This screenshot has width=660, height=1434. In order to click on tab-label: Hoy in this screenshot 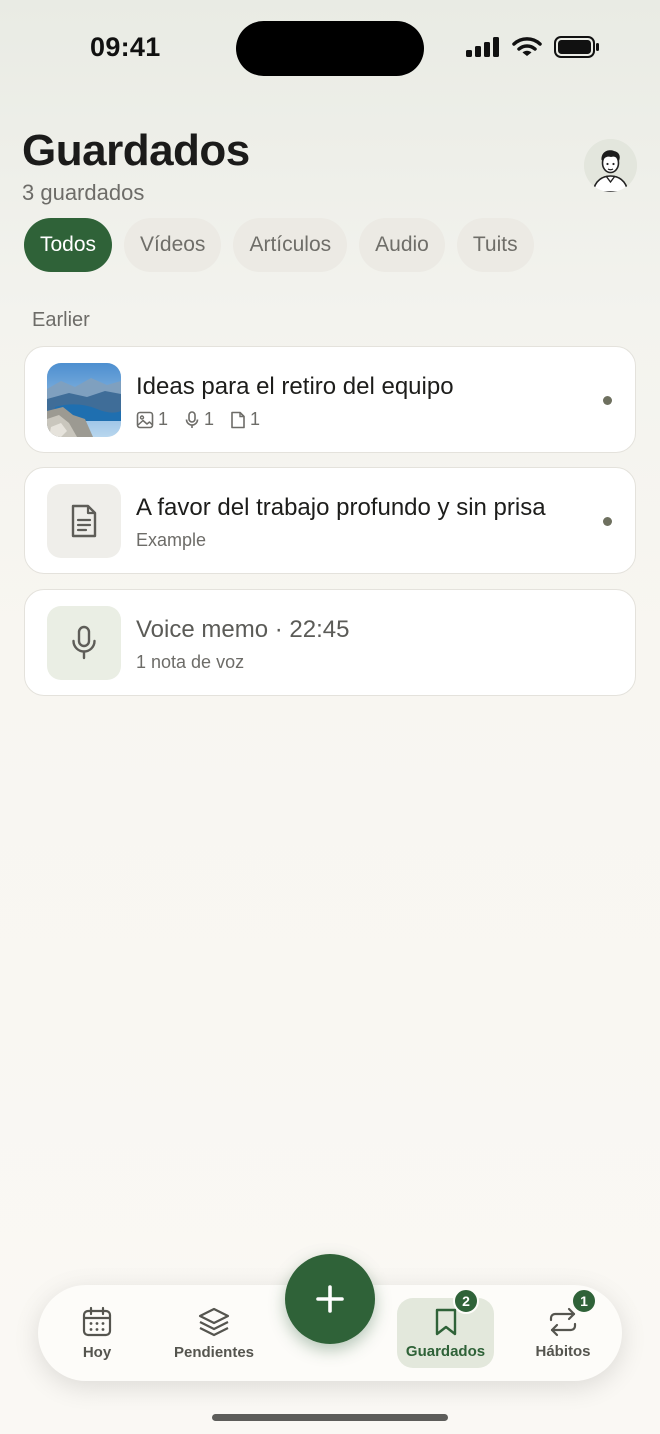, I will do `click(97, 1352)`.